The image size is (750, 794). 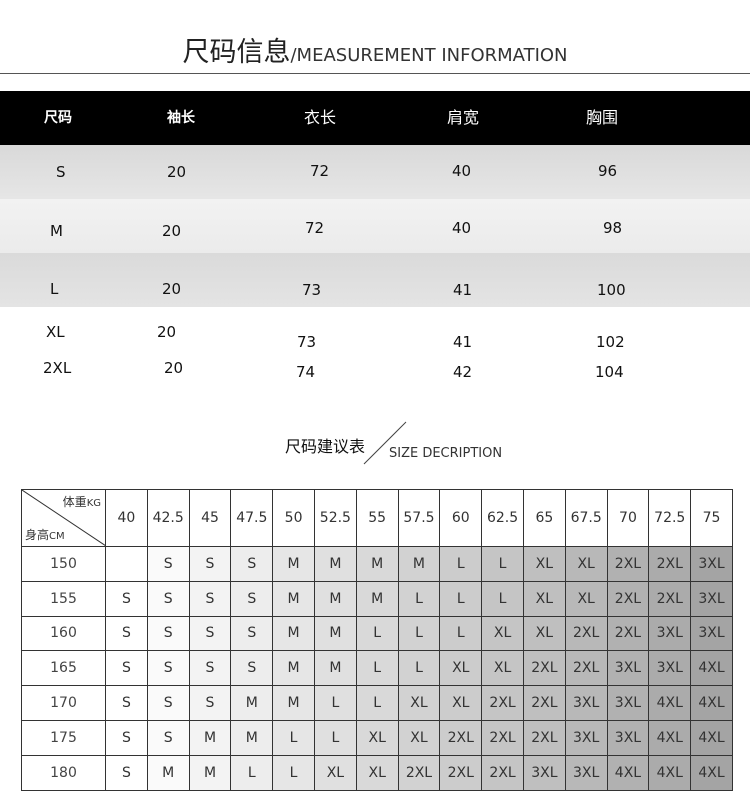 I want to click on cell-chest: 102, so click(x=610, y=342).